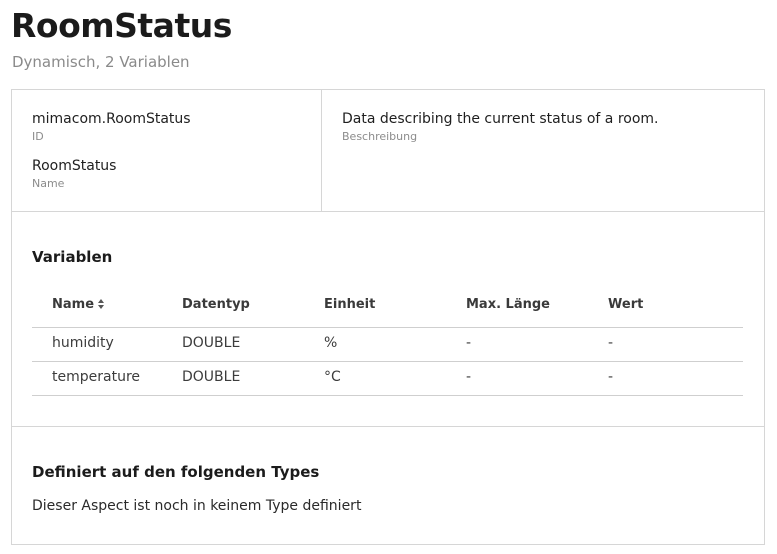 The image size is (777, 554). Describe the element at coordinates (626, 304) in the screenshot. I see `column-header-wert: Wert` at that location.